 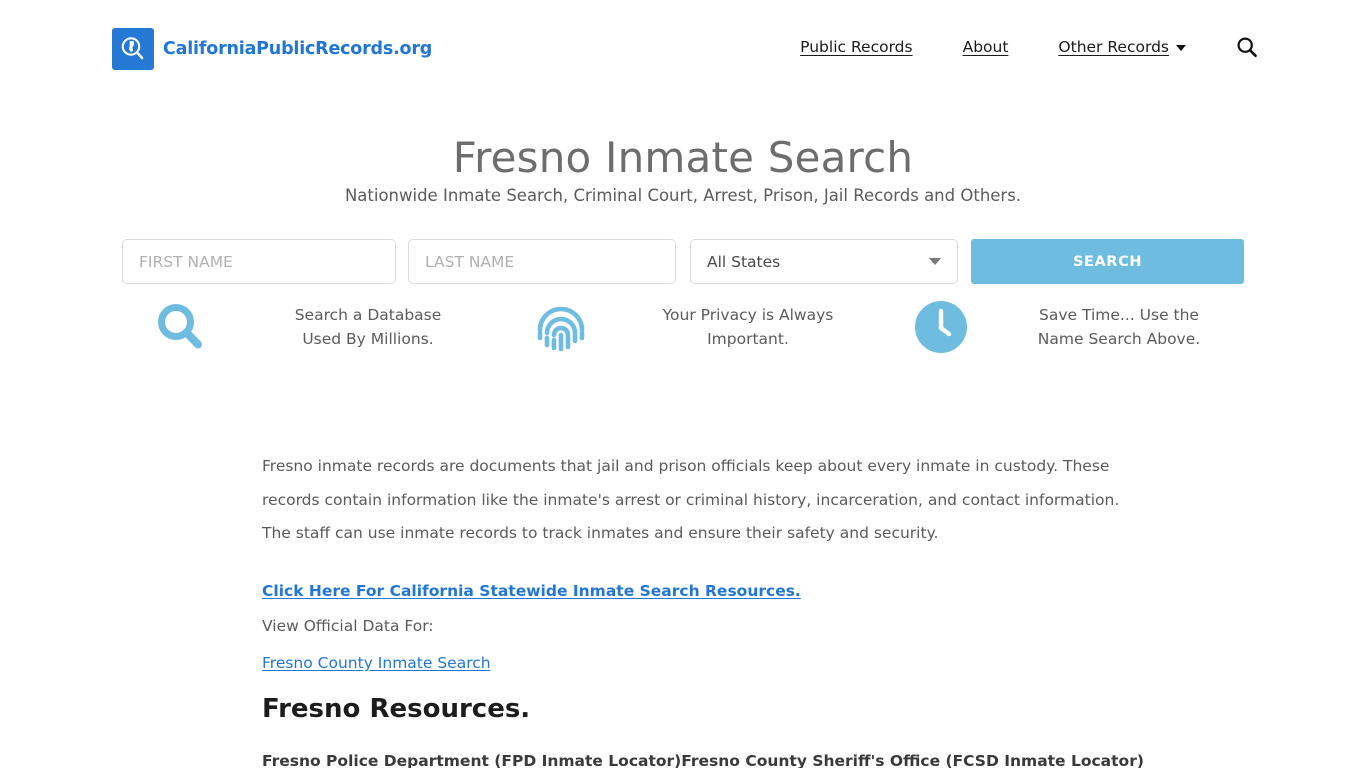 I want to click on feature-line-1: Save Time... Use the, so click(x=1119, y=315).